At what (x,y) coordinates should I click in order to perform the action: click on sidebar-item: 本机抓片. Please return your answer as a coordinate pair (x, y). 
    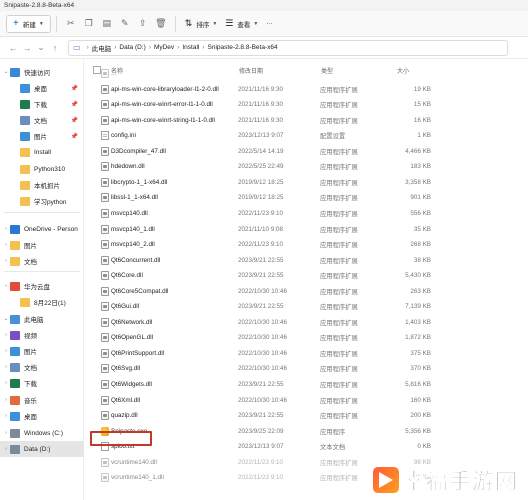
    Looking at the image, I should click on (42, 185).